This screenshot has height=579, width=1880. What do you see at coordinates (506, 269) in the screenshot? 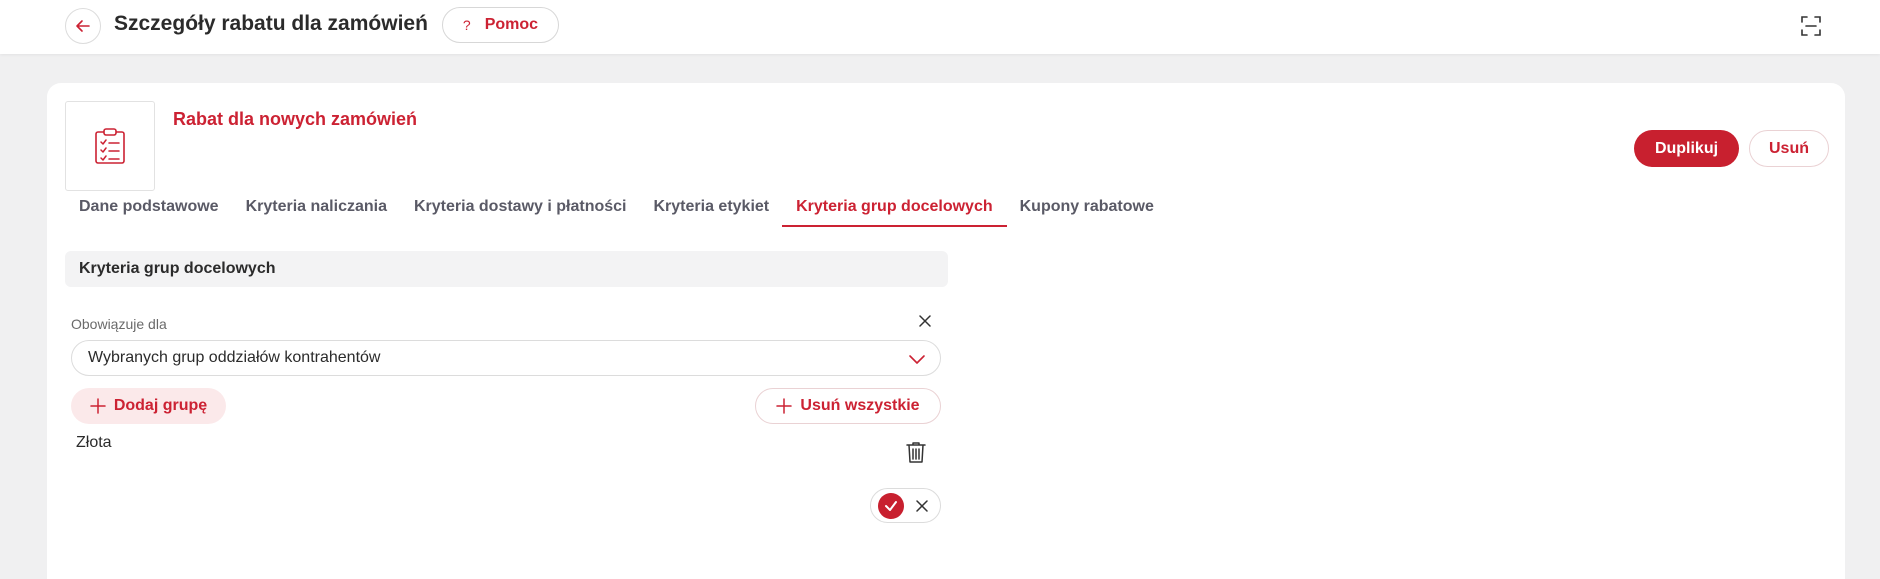
I see `section-title: Kryteria grup docelowych` at bounding box center [506, 269].